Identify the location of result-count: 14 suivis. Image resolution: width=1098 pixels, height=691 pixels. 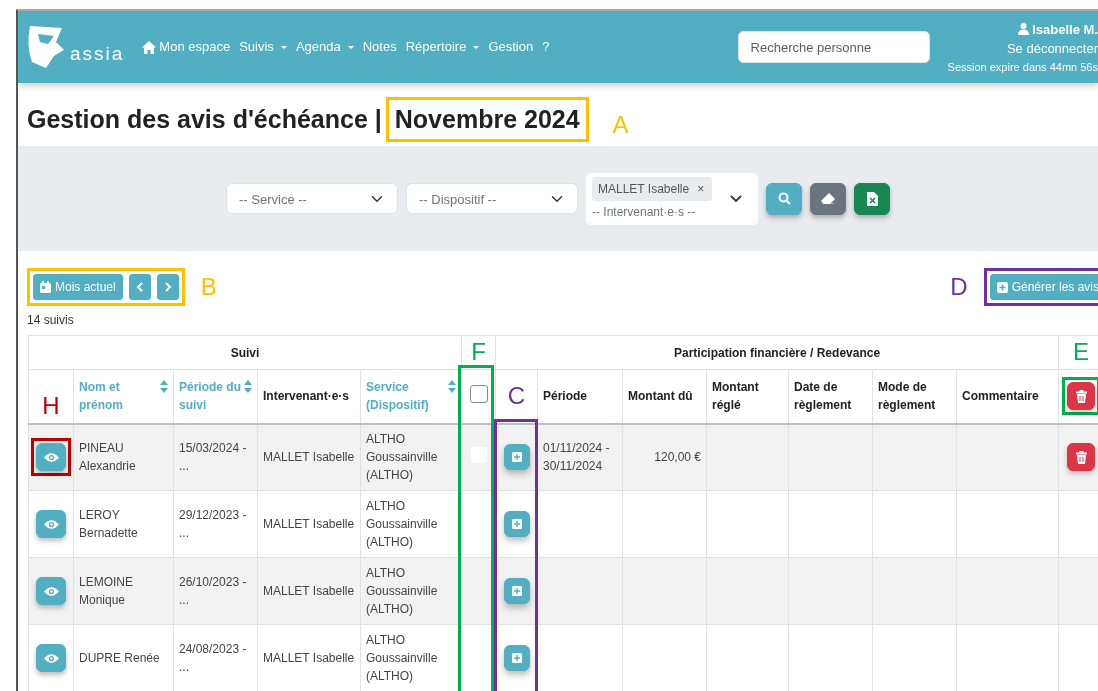
(51, 320).